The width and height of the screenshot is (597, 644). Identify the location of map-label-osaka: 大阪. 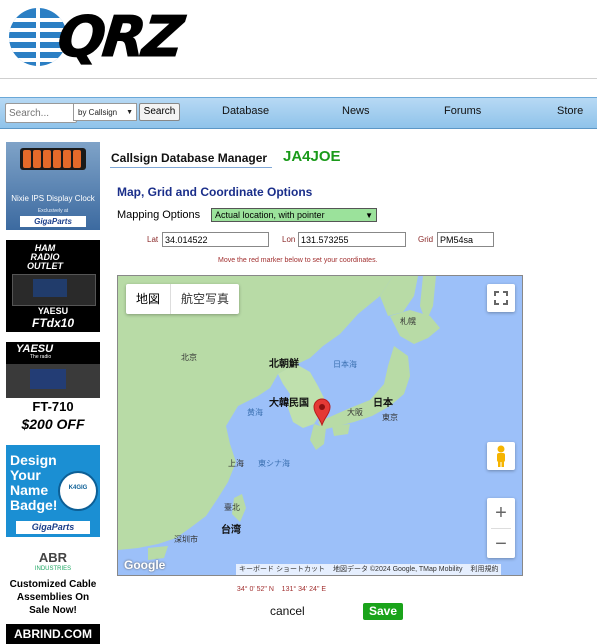
(355, 412).